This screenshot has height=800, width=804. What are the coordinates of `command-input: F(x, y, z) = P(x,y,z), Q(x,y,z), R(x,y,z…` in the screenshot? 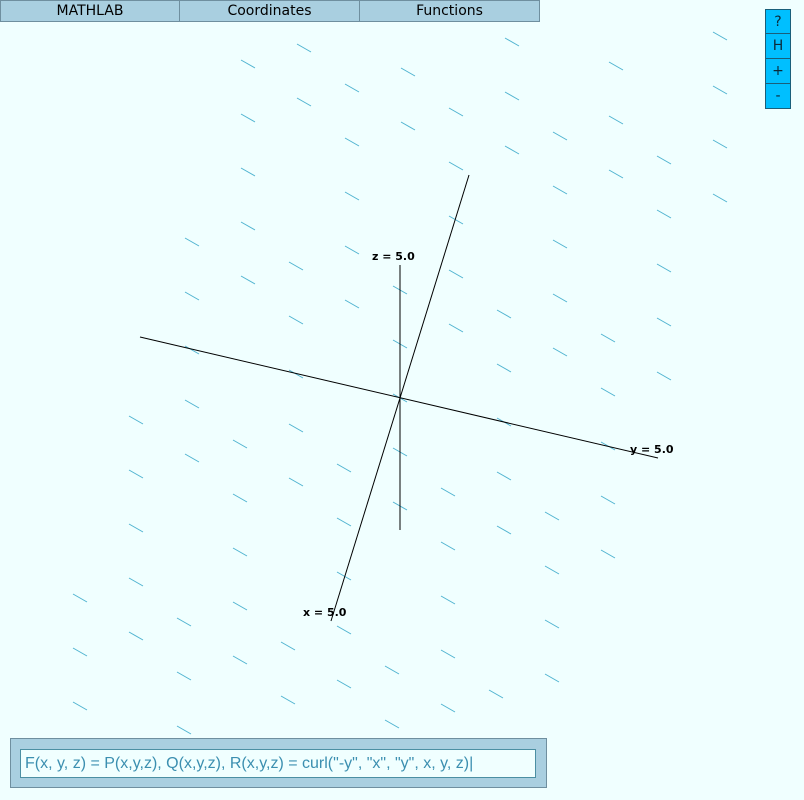 It's located at (278, 763).